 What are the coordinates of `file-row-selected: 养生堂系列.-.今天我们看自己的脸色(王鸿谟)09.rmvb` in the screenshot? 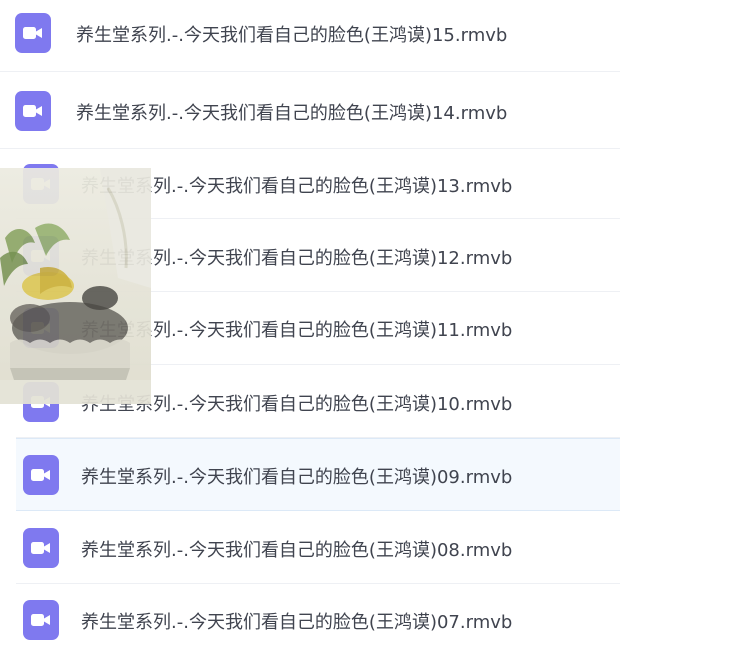 It's located at (318, 474).